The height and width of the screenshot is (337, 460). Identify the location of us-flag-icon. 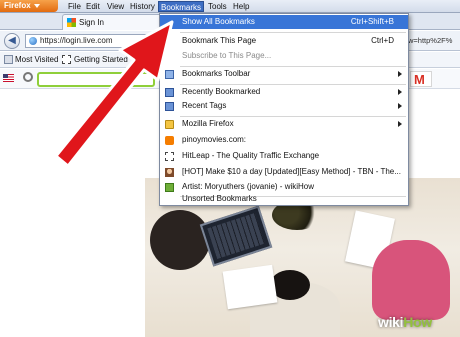
(8, 78).